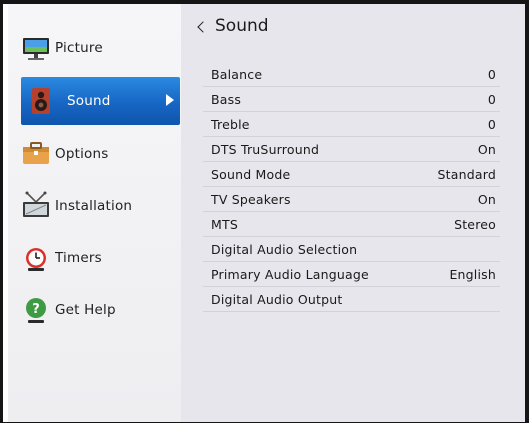  I want to click on setting-row-treble: Treble 0, so click(351, 124).